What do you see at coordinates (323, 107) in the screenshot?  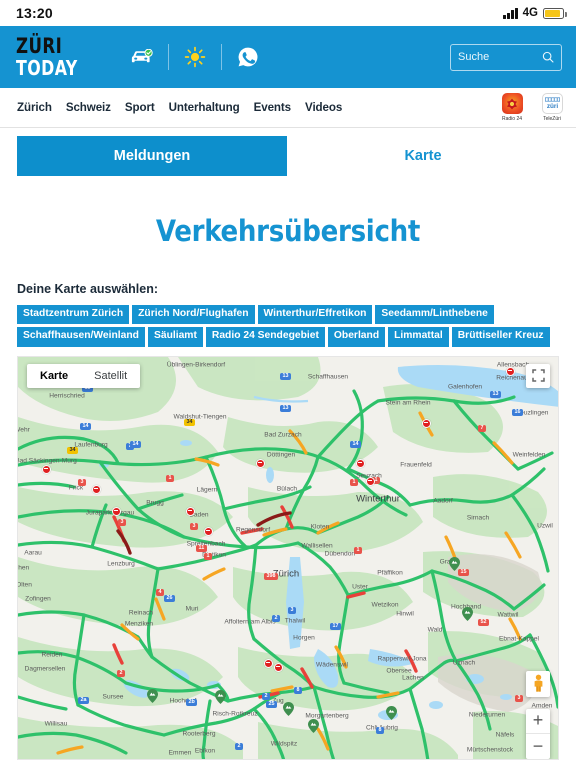 I see `nav-item-videos: Videos` at bounding box center [323, 107].